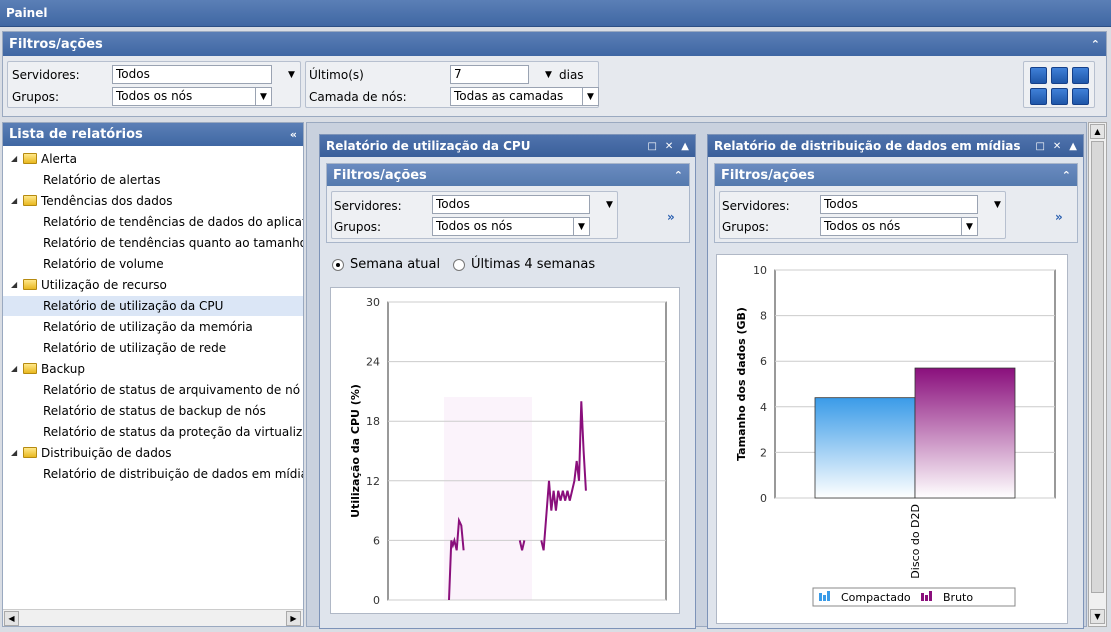 This screenshot has width=1111, height=632. What do you see at coordinates (184, 96) in the screenshot?
I see `groups-select: Todos os nós` at bounding box center [184, 96].